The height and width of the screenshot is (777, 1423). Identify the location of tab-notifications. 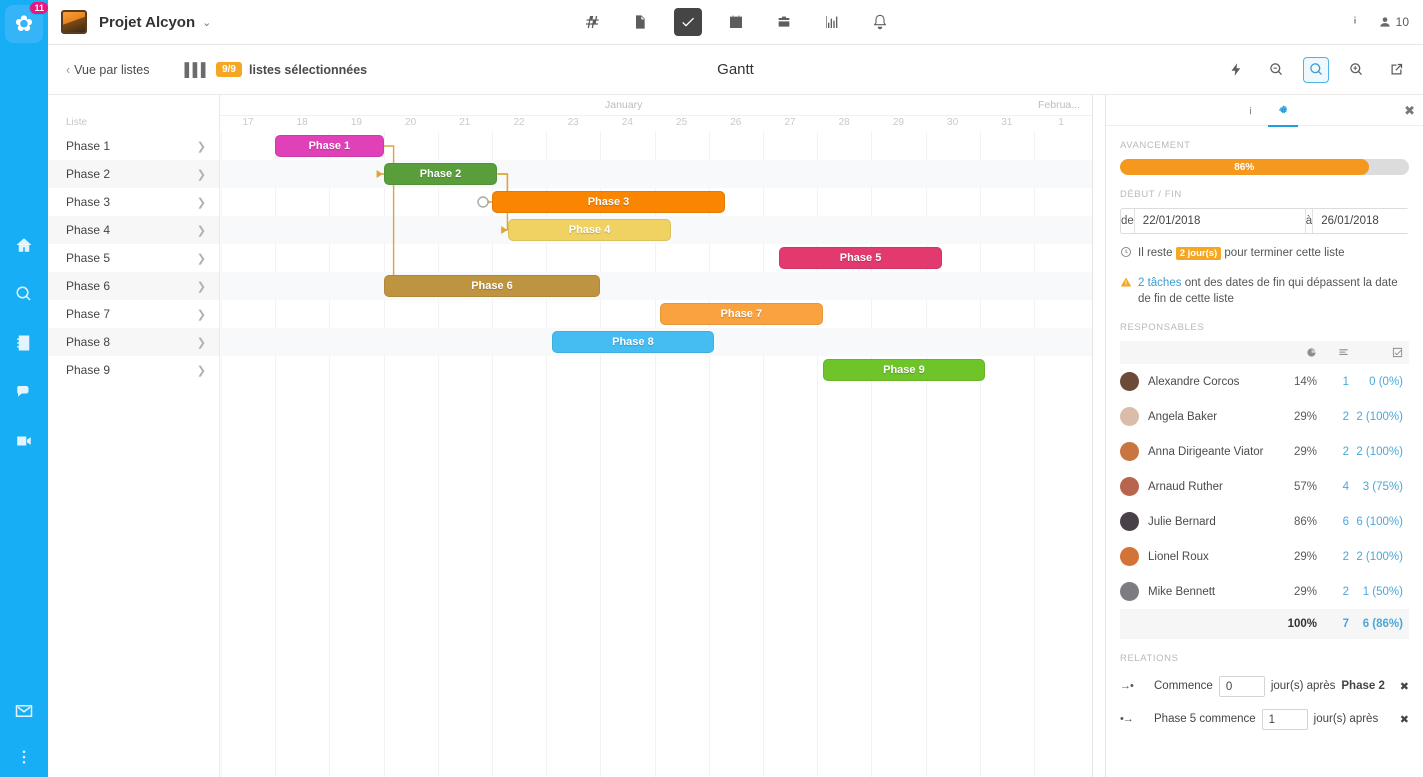
(880, 22).